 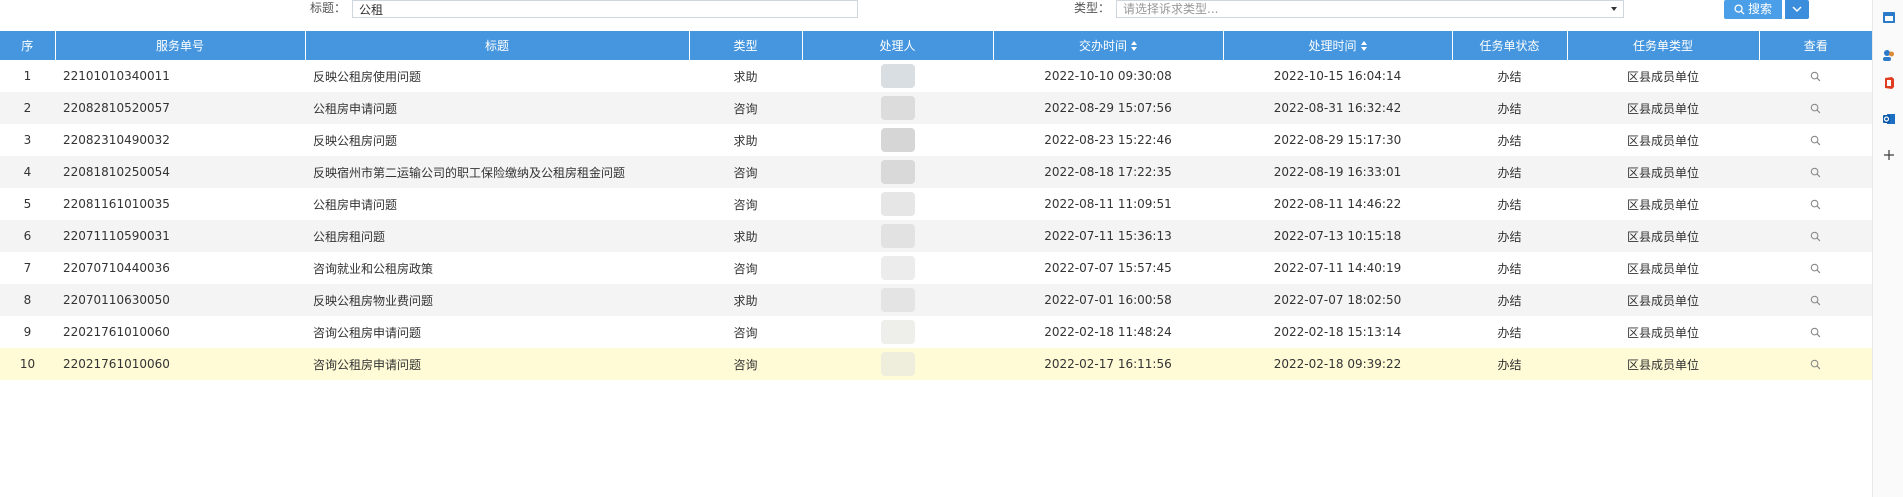 I want to click on search-button: 搜索, so click(x=1753, y=9).